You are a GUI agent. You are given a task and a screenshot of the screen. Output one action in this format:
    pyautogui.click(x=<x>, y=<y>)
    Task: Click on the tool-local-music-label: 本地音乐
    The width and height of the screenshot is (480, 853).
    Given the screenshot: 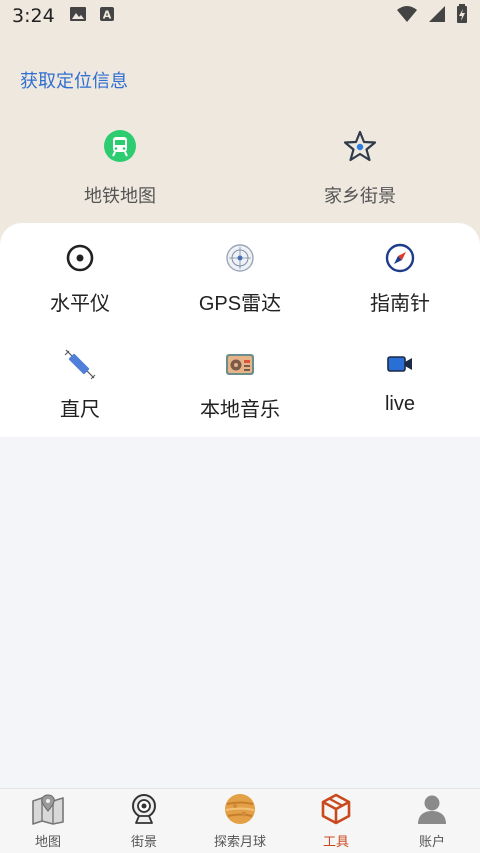 What is the action you would take?
    pyautogui.click(x=240, y=410)
    